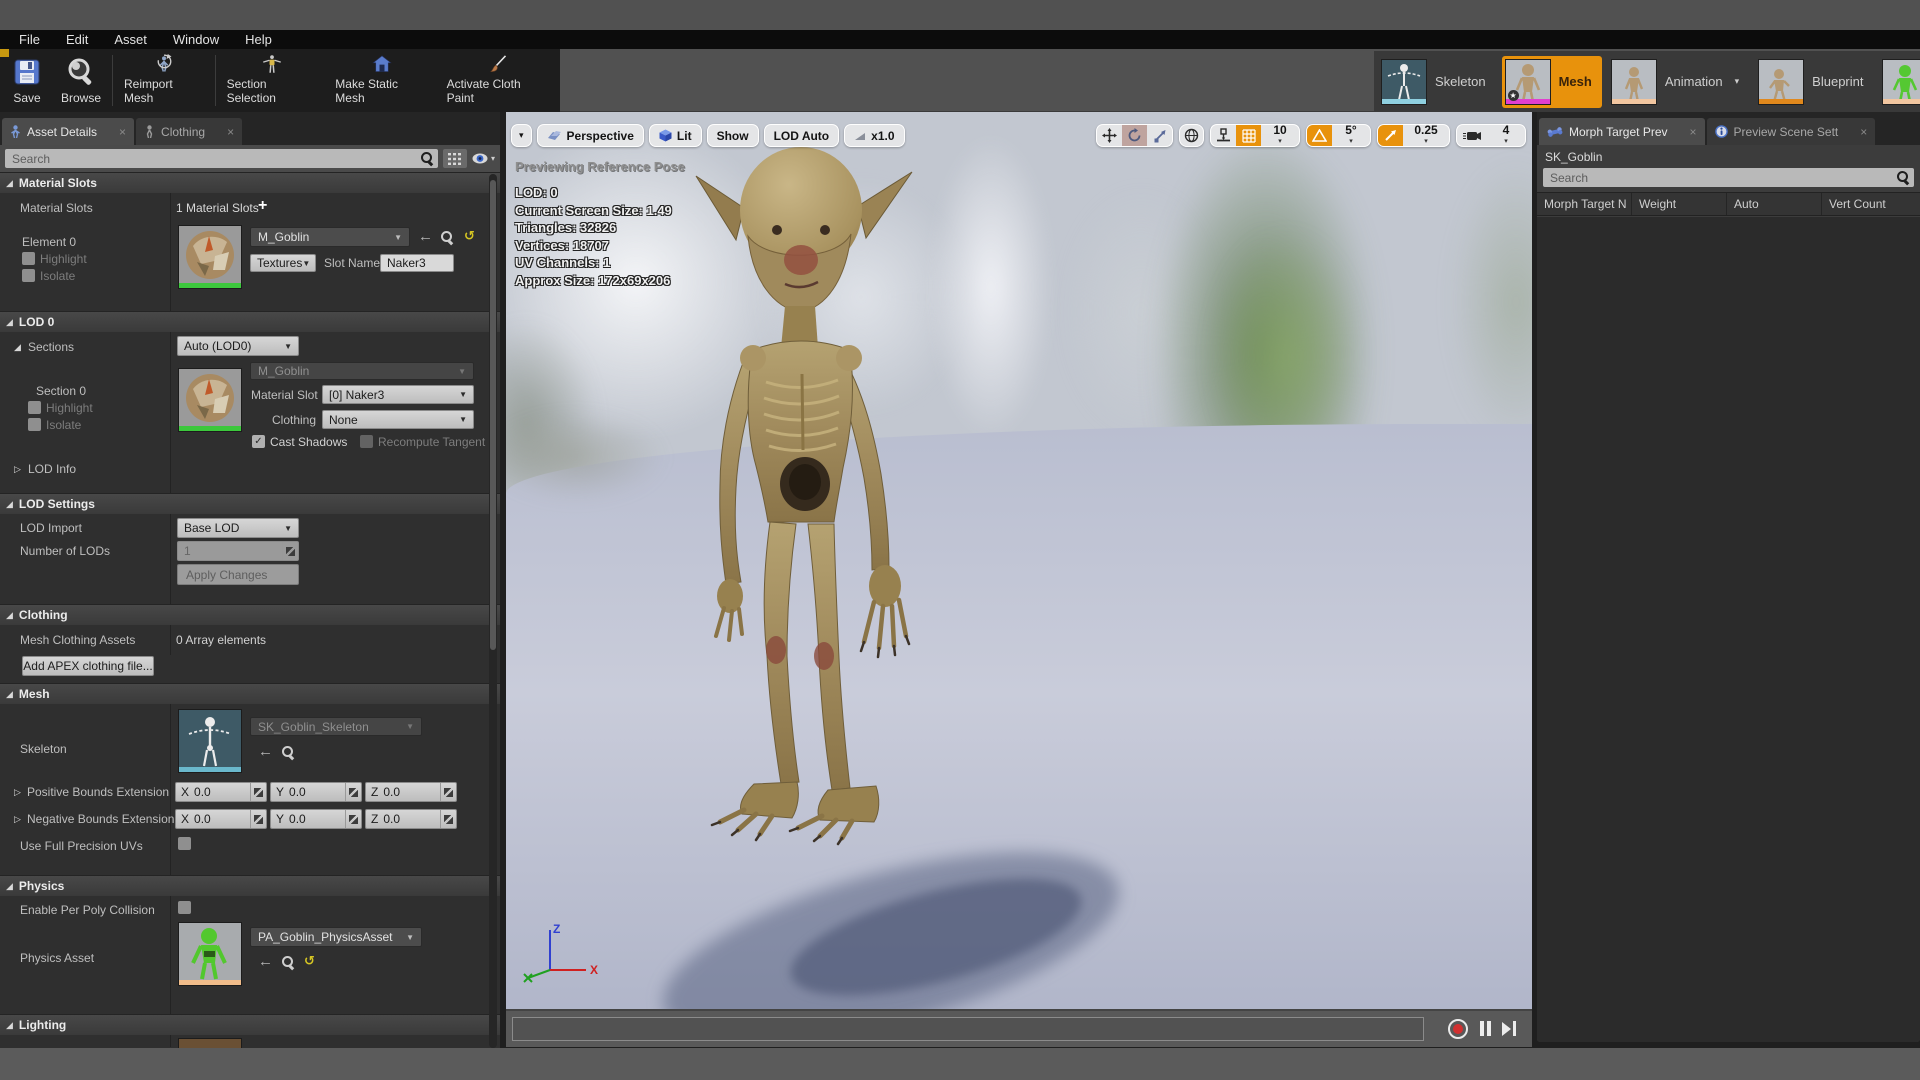 This screenshot has width=1920, height=1080. I want to click on tab-asset-details: Asset Details ×, so click(68, 131).